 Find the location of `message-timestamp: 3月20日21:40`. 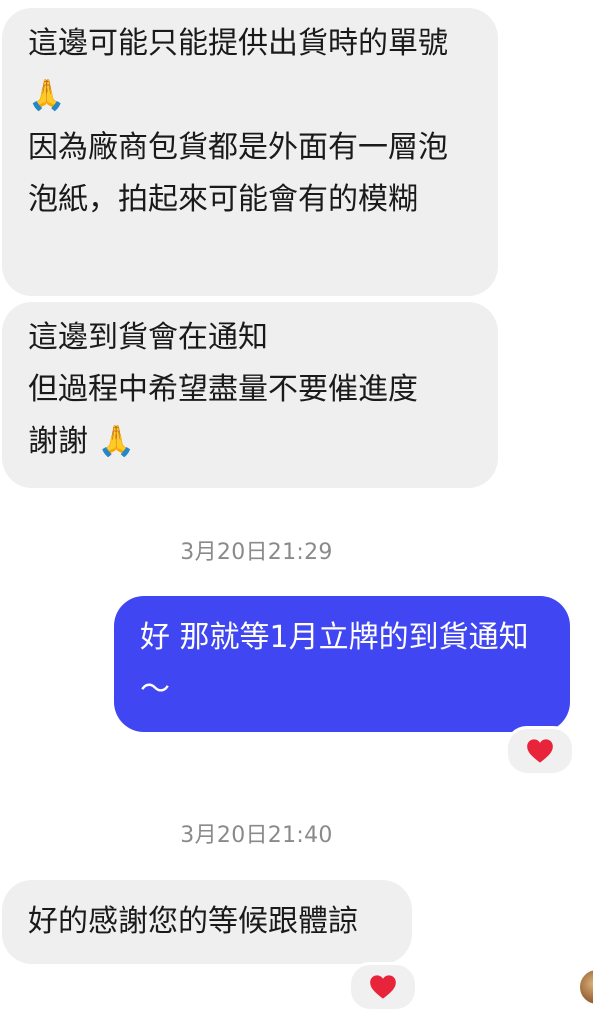

message-timestamp: 3月20日21:40 is located at coordinates (256, 835).